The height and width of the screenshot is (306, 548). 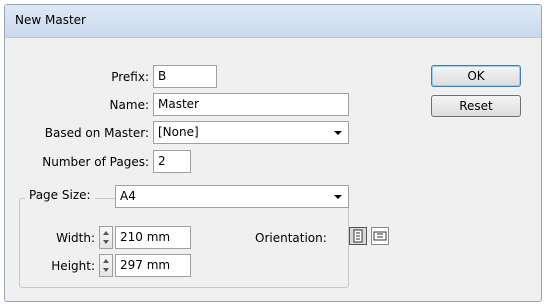 What do you see at coordinates (232, 196) in the screenshot?
I see `page-size-select: A4` at bounding box center [232, 196].